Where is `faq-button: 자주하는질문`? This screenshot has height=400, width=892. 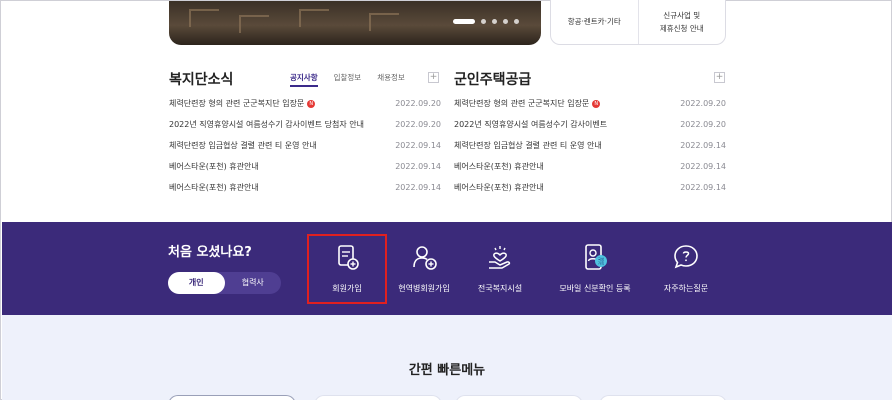
faq-button: 자주하는질문 is located at coordinates (686, 269).